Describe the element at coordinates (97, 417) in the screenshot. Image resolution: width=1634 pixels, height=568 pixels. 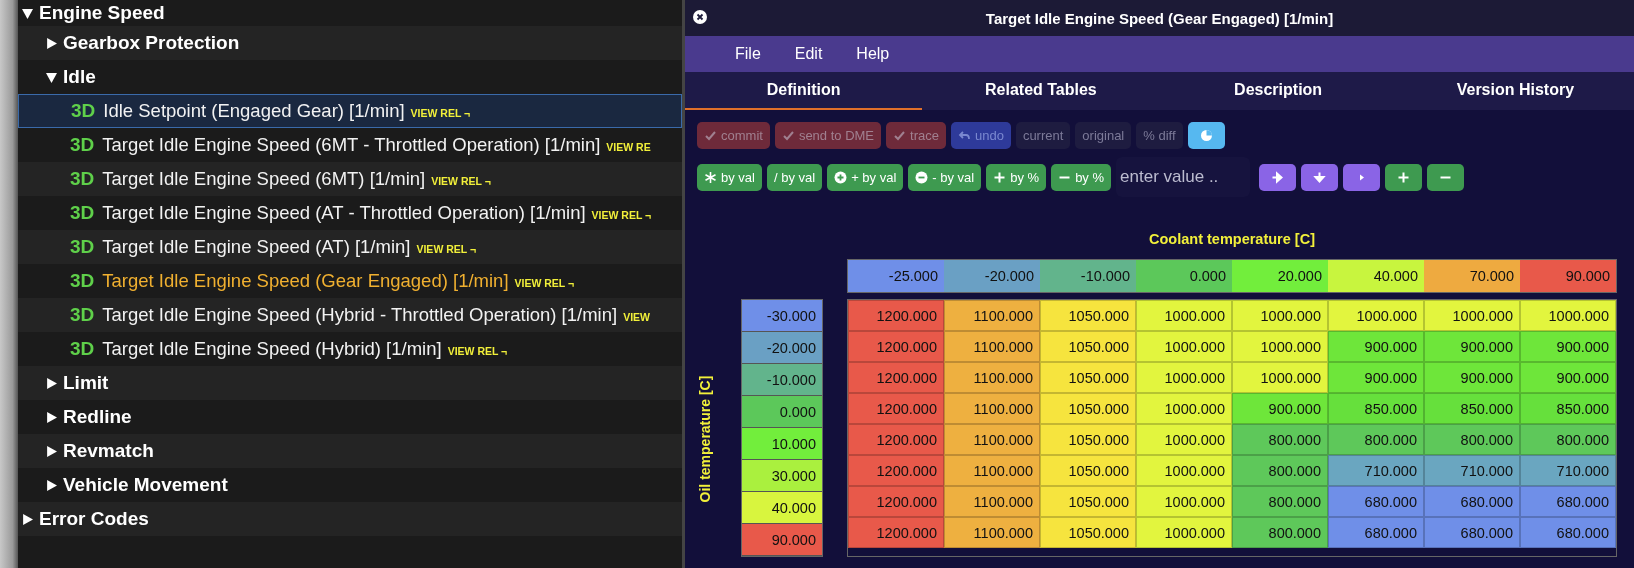
I see `tree-group: Redline` at that location.